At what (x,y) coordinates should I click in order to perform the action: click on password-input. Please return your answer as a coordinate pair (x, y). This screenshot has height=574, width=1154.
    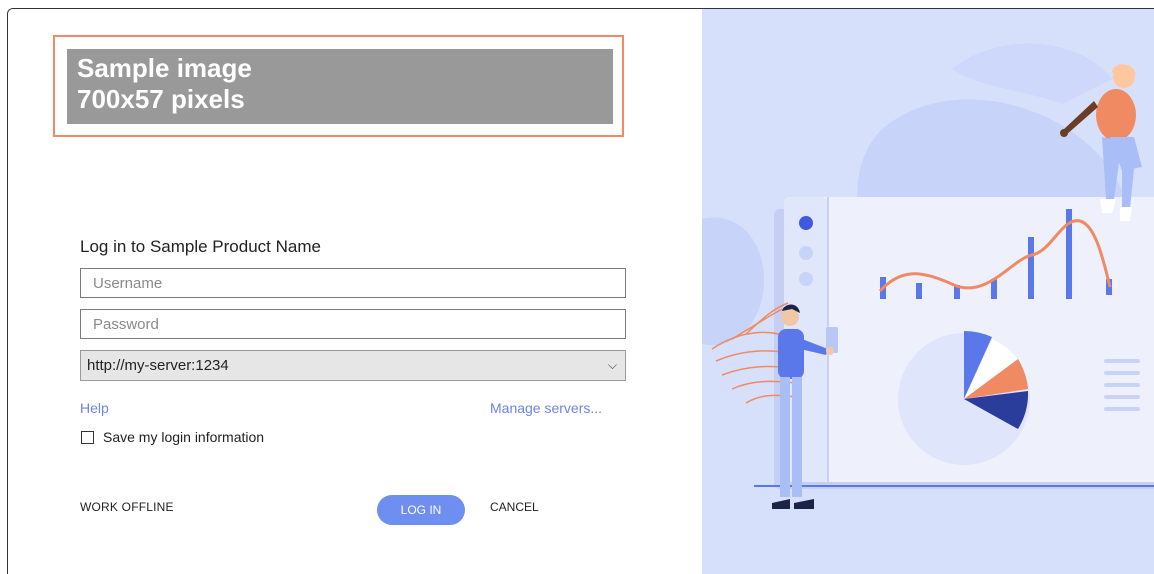
    Looking at the image, I should click on (353, 324).